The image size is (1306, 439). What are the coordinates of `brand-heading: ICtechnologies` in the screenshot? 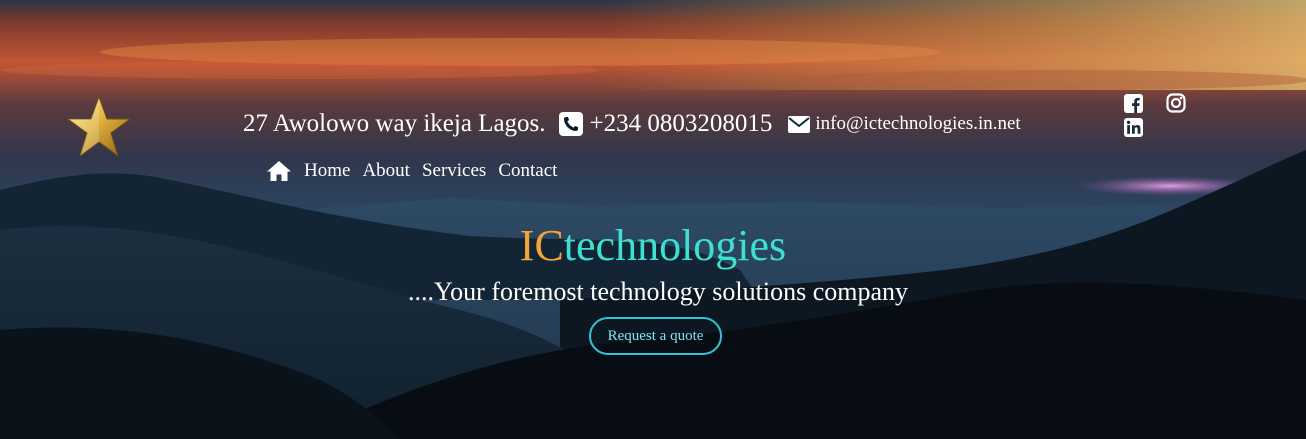 It's located at (653, 245).